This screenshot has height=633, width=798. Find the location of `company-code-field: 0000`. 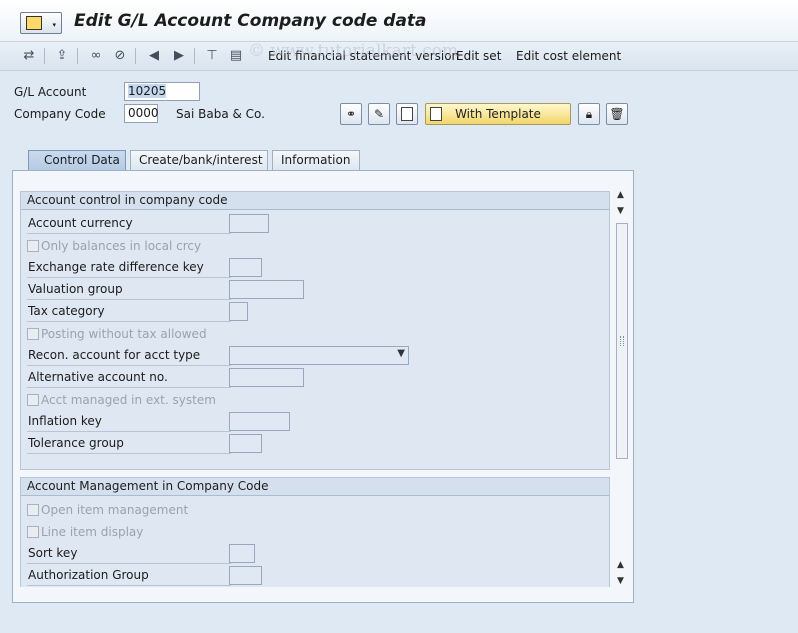

company-code-field: 0000 is located at coordinates (141, 113).